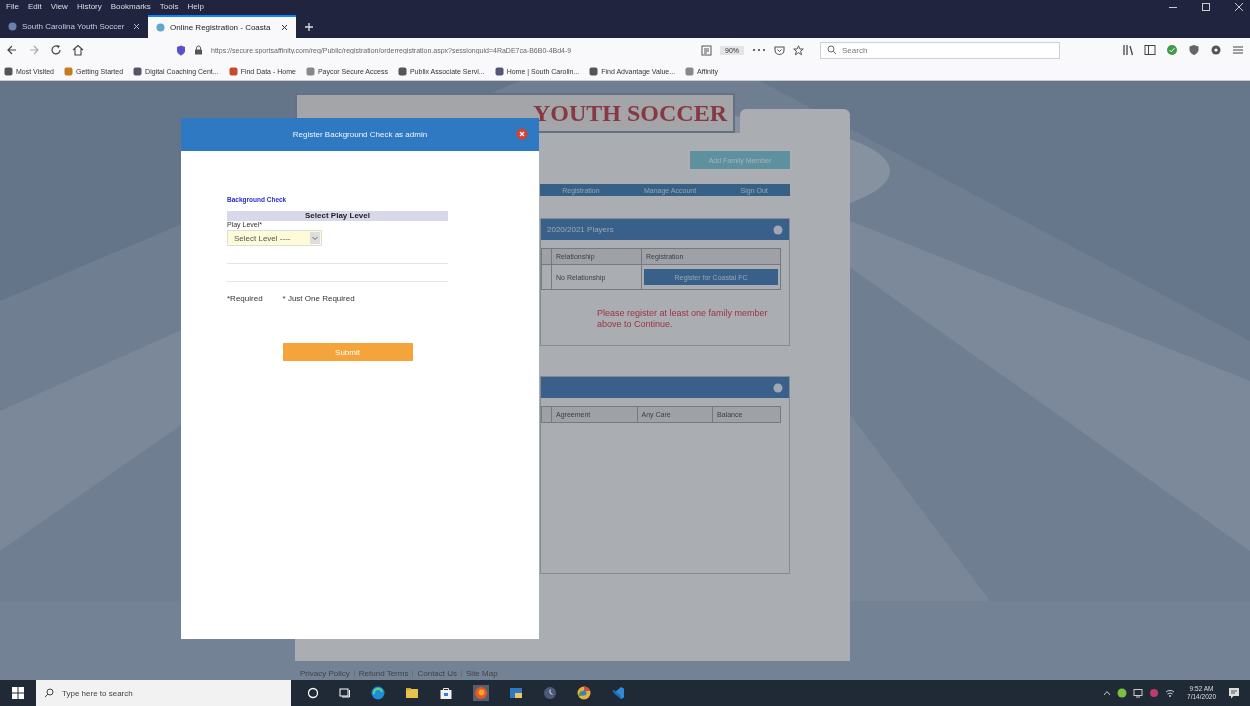 The height and width of the screenshot is (706, 1250). What do you see at coordinates (274, 238) in the screenshot?
I see `select-field: Select Level ----` at bounding box center [274, 238].